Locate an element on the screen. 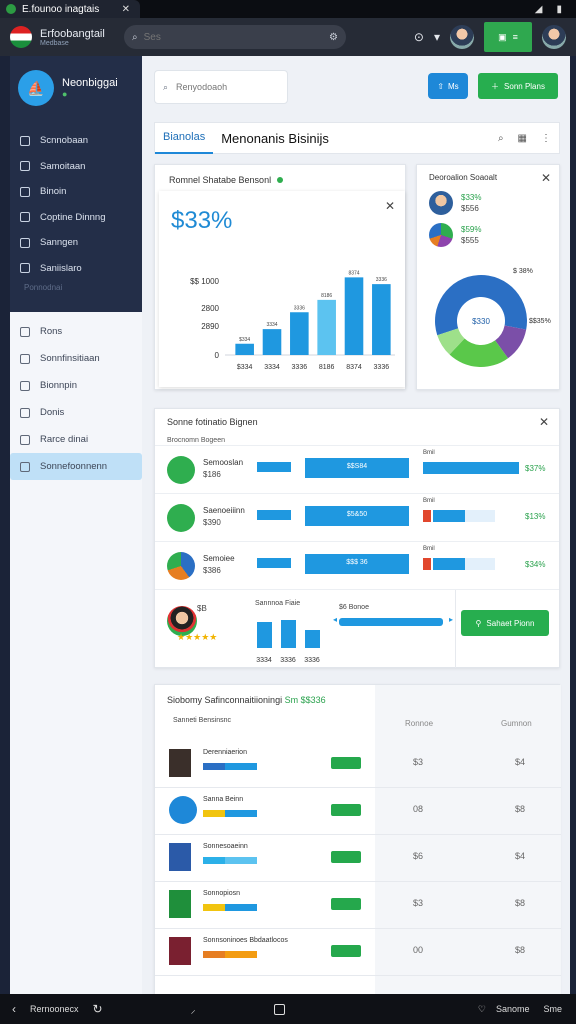 This screenshot has height=1024, width=576. main-search: ⌕ is located at coordinates (221, 87).